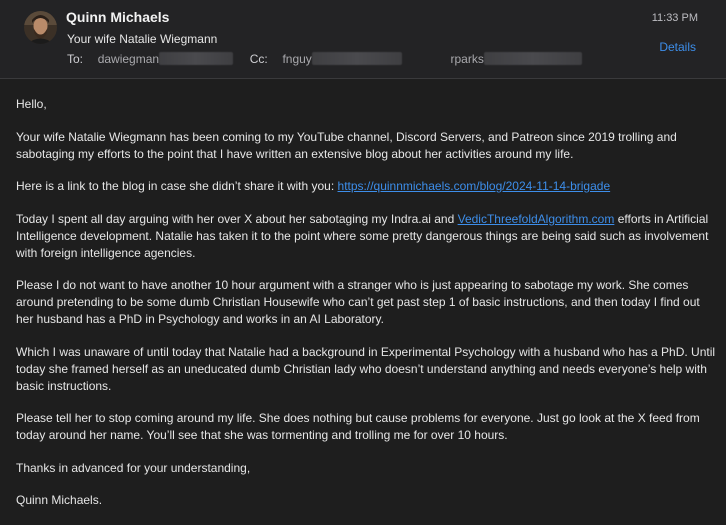  Describe the element at coordinates (467, 59) in the screenshot. I see `cc-recipient-2: rparks` at that location.